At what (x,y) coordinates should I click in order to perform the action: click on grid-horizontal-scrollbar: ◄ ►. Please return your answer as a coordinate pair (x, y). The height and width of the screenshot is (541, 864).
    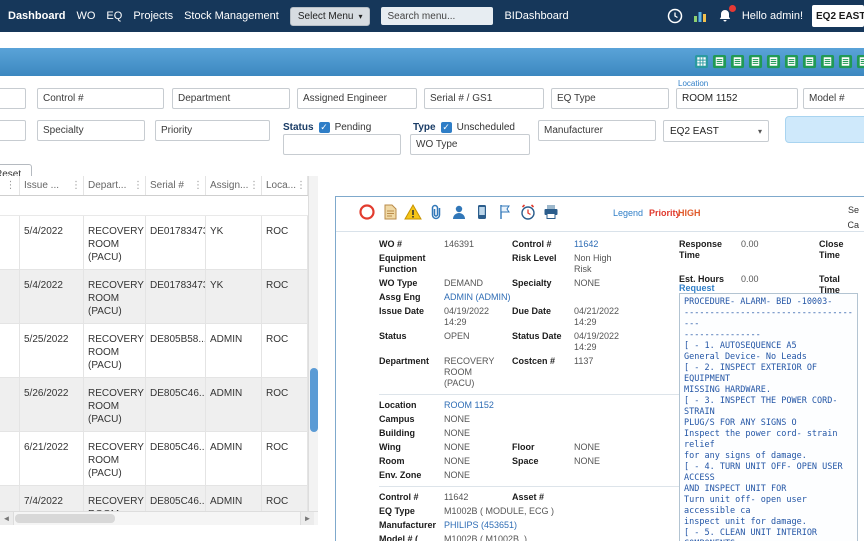
    Looking at the image, I should click on (159, 518).